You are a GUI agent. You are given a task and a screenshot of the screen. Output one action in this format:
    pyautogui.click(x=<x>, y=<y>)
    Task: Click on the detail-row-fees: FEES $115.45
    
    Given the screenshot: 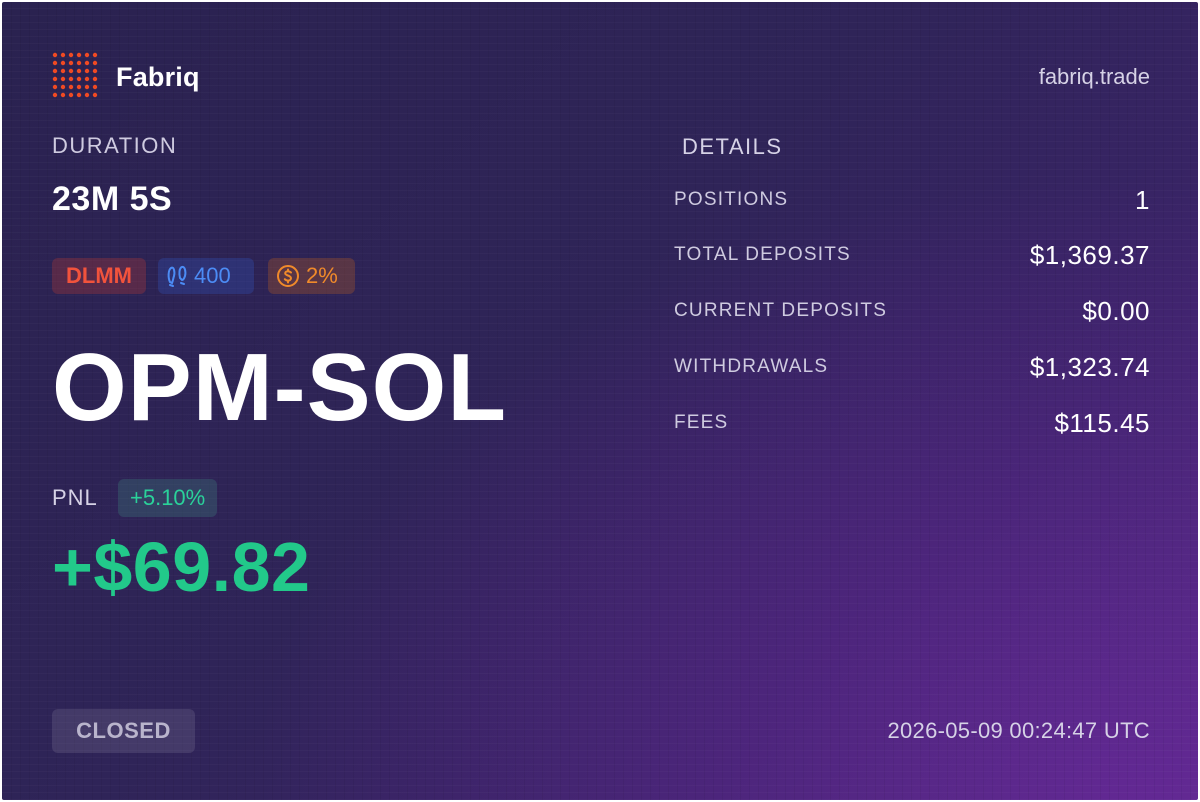 What is the action you would take?
    pyautogui.click(x=912, y=423)
    